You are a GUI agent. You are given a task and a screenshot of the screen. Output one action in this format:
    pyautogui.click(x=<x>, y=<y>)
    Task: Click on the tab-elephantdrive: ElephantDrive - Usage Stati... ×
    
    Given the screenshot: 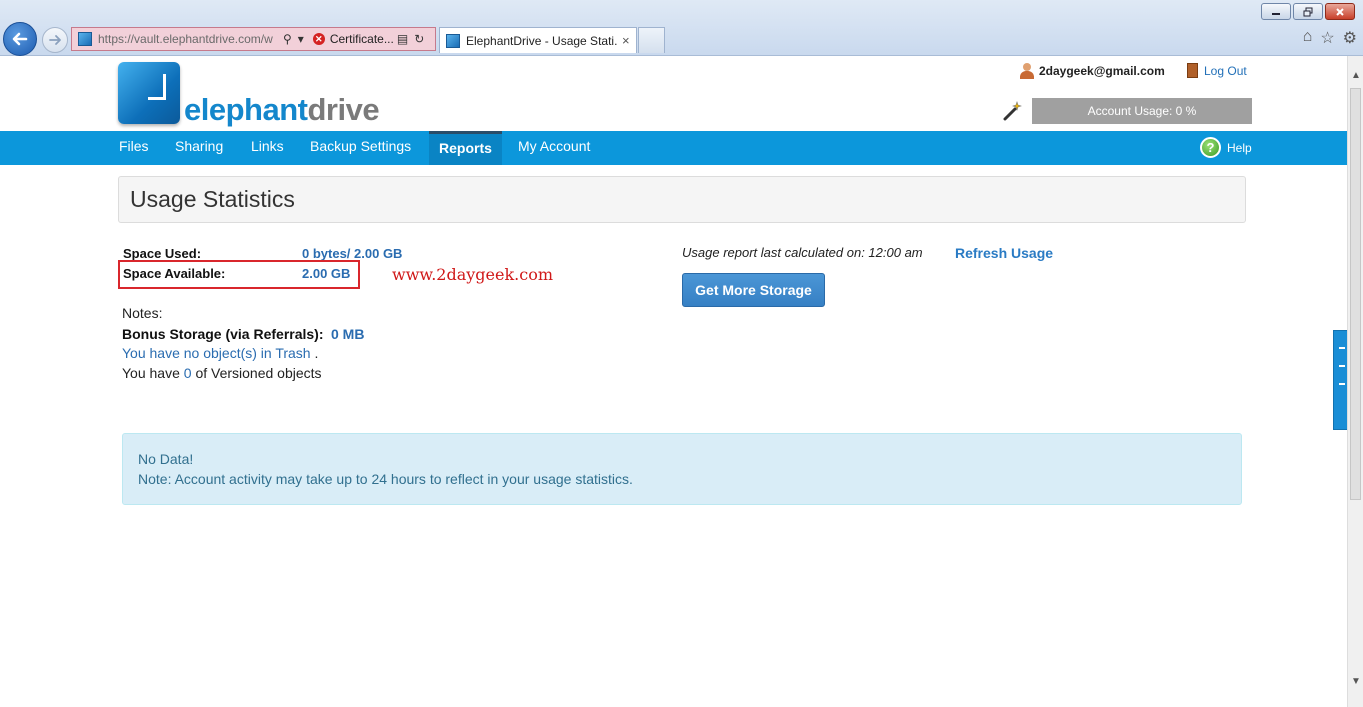 What is the action you would take?
    pyautogui.click(x=538, y=40)
    